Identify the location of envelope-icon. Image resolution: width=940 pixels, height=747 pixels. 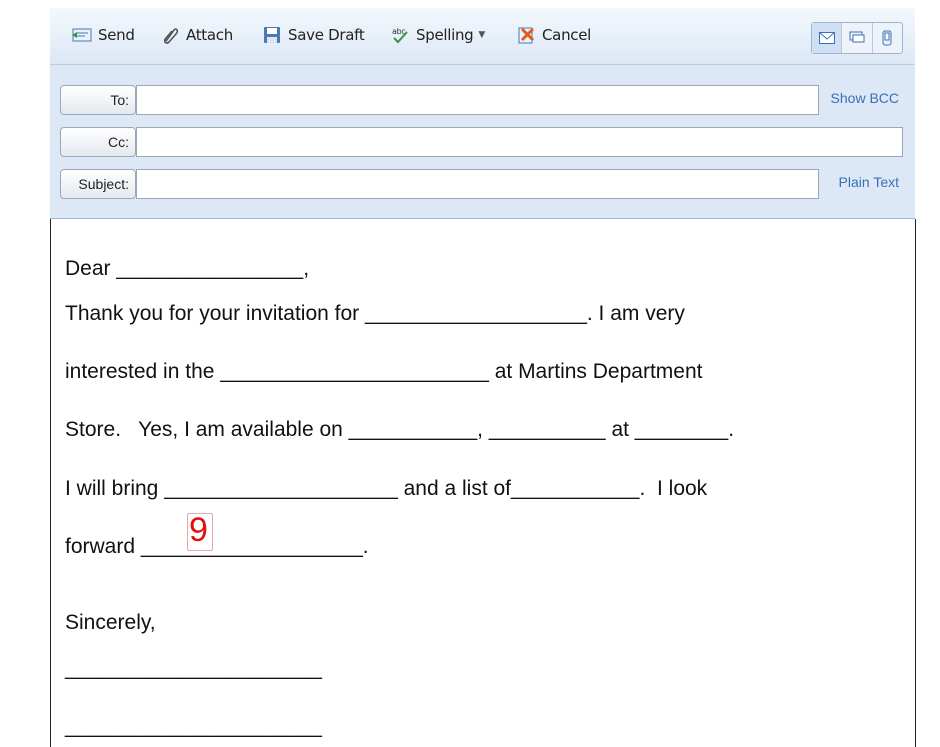
(826, 38).